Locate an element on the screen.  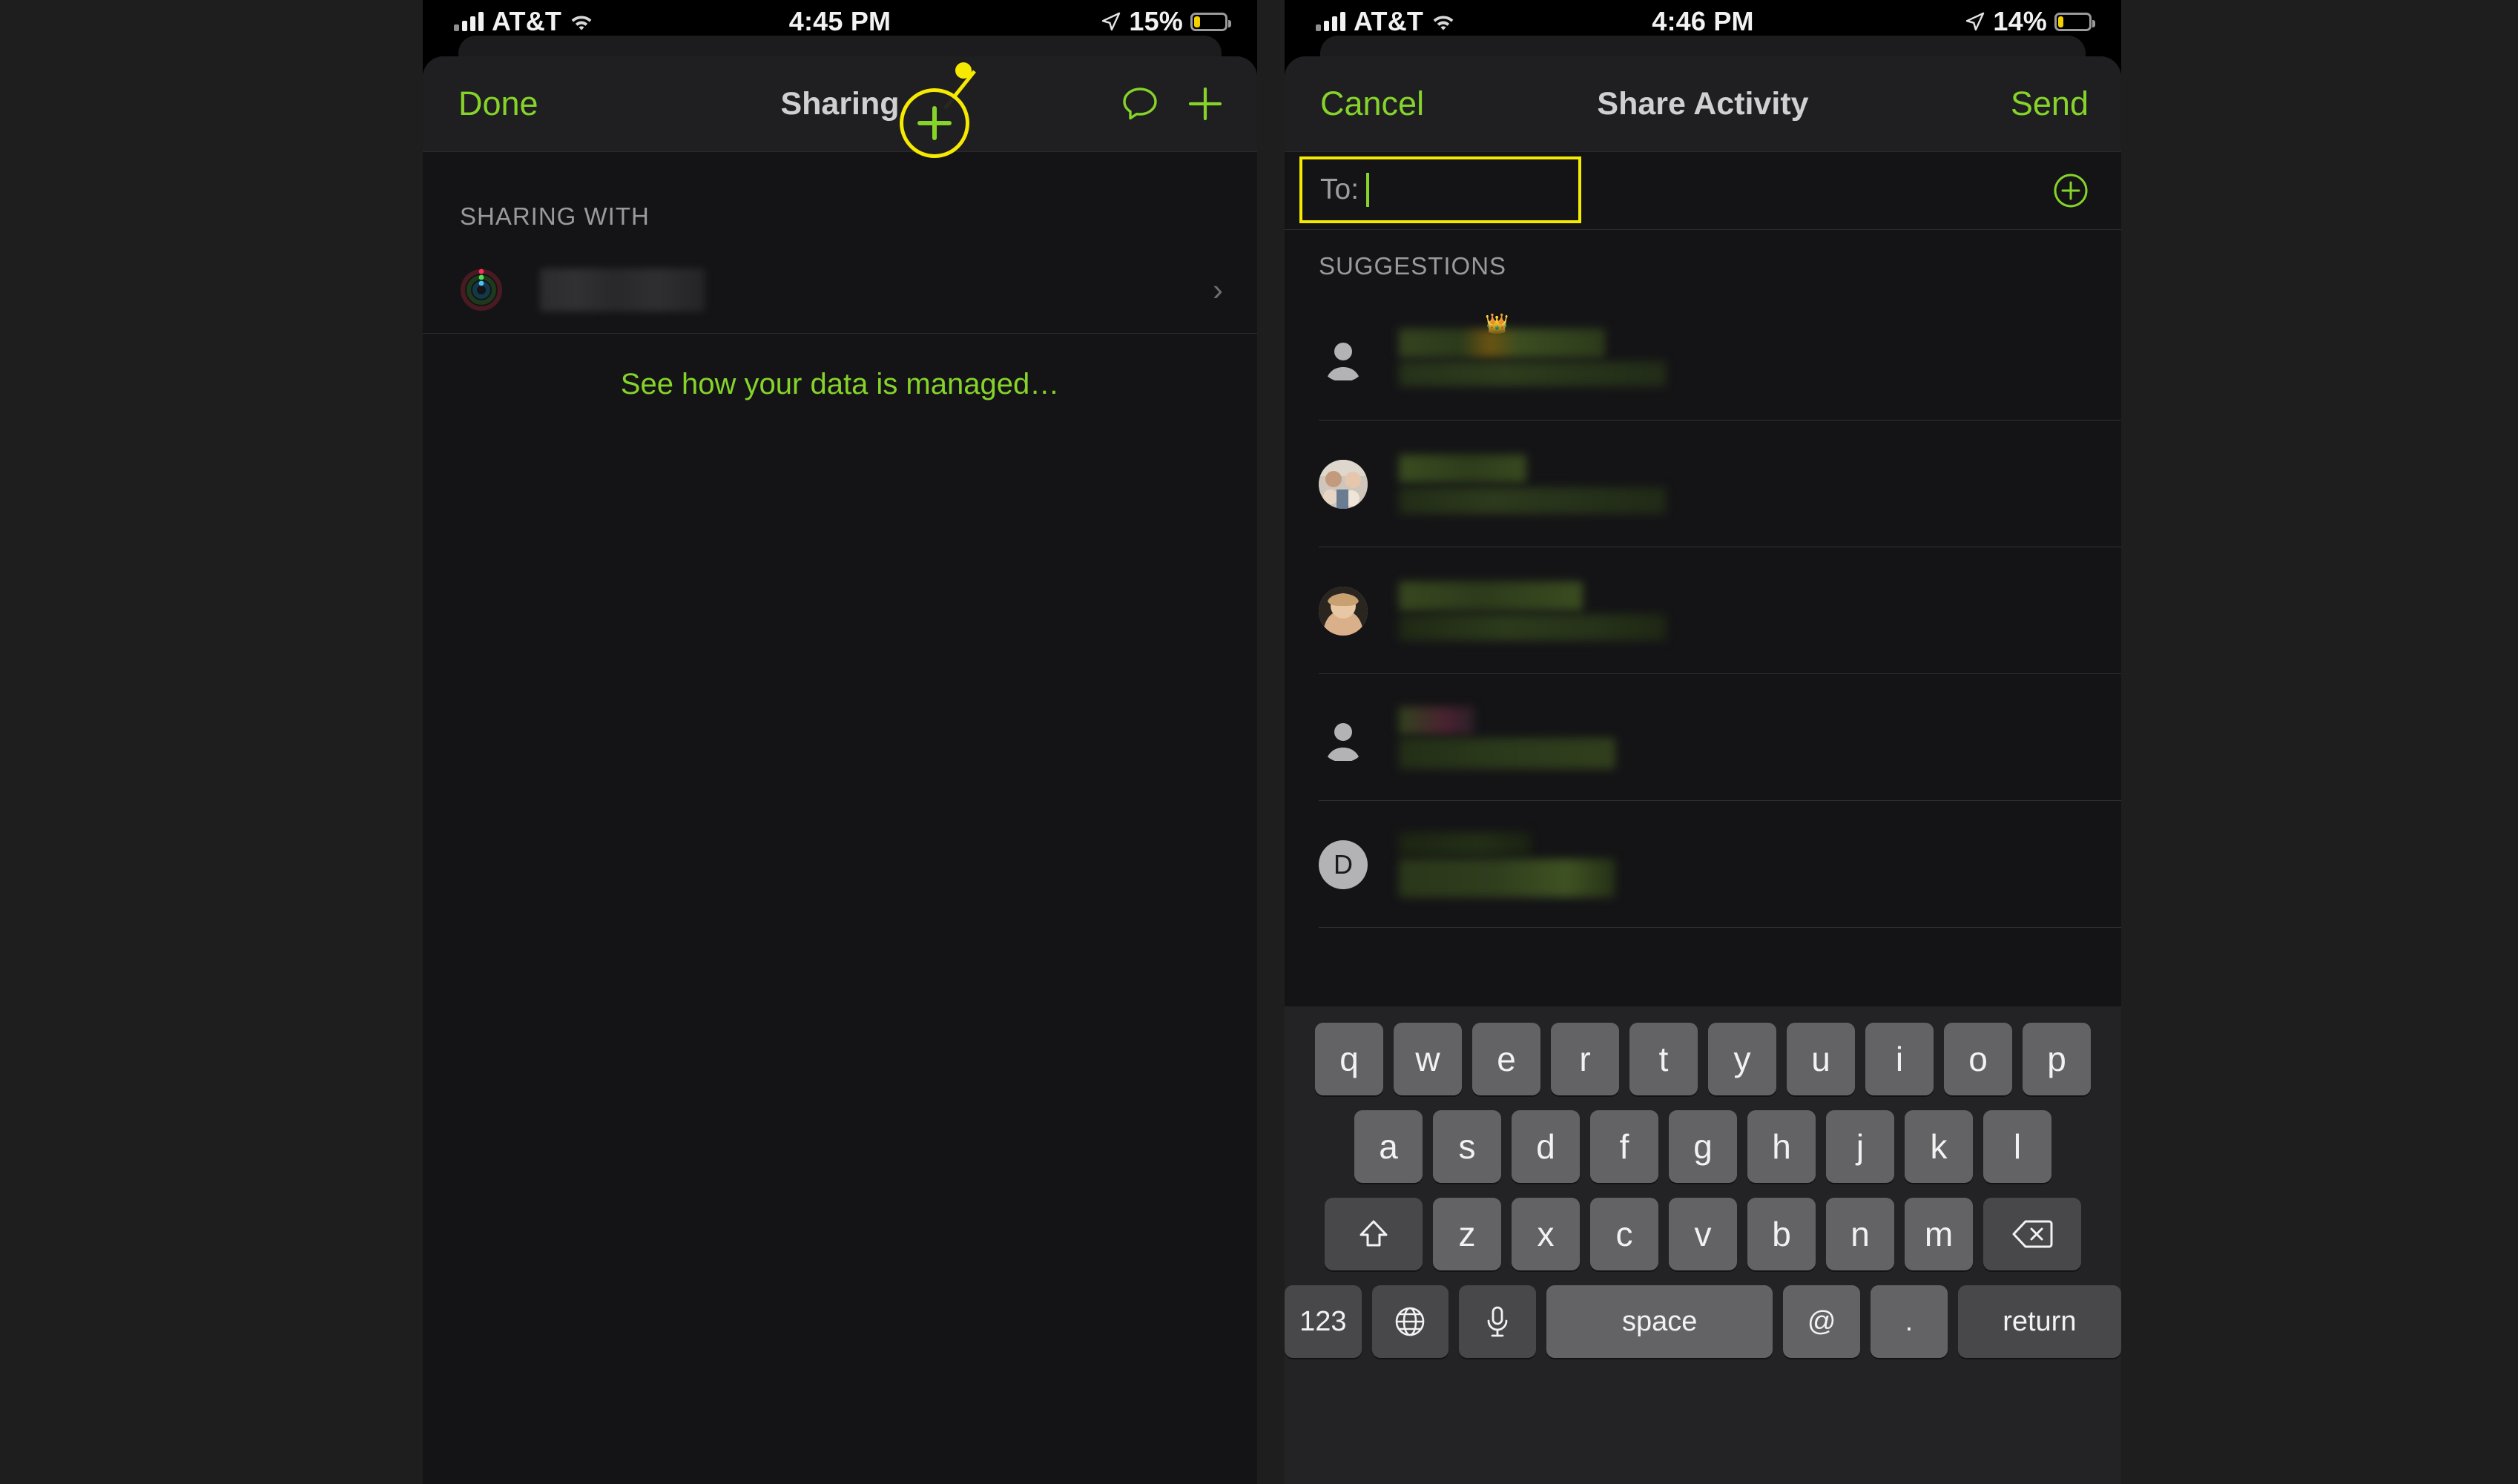
key-h: h is located at coordinates (1781, 1147).